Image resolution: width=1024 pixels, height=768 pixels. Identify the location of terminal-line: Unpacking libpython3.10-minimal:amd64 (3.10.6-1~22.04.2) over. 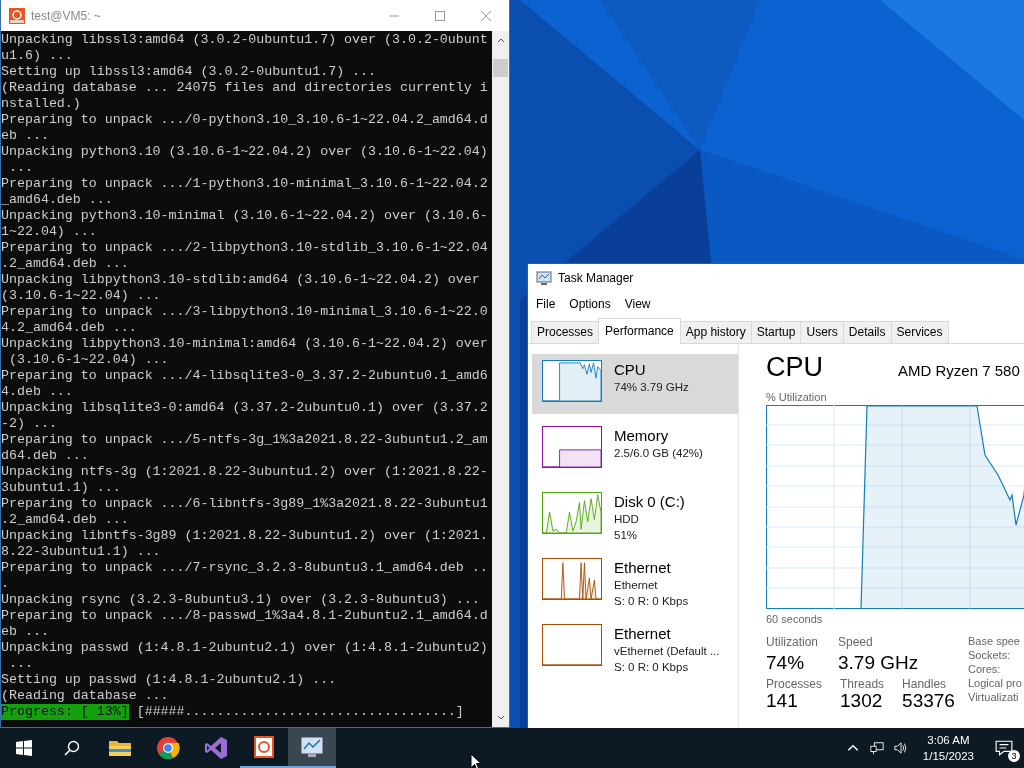
(245, 344).